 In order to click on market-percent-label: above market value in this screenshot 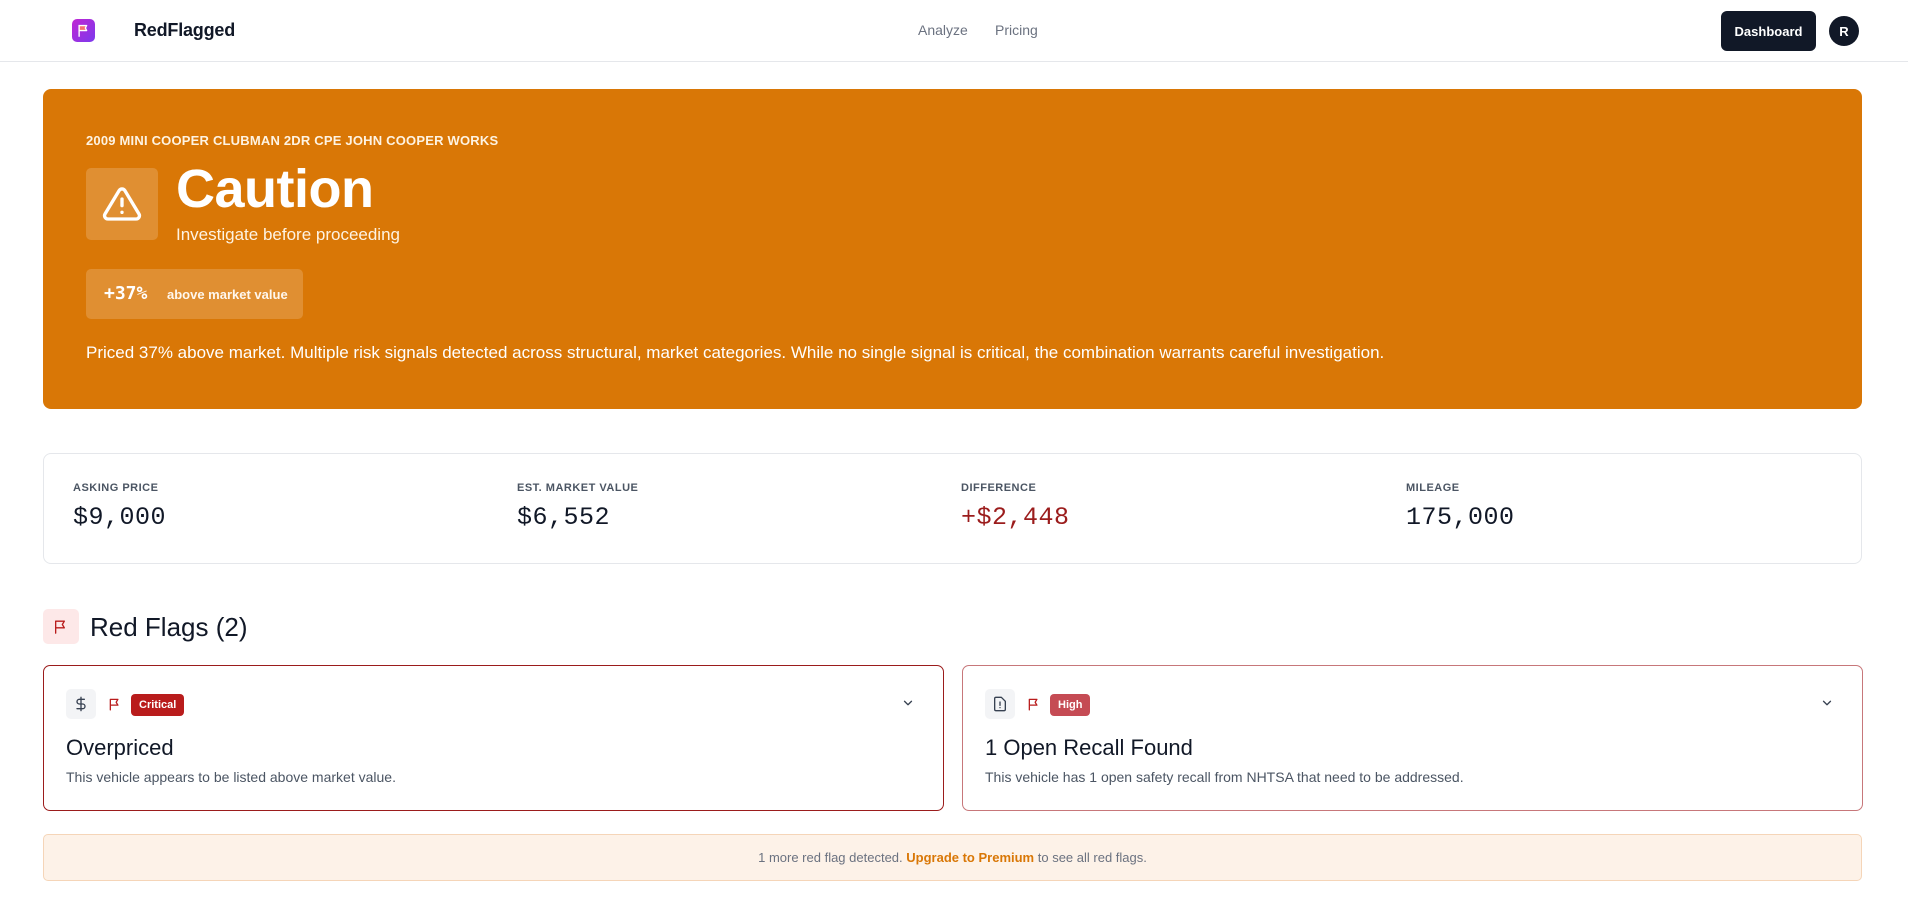, I will do `click(227, 294)`.